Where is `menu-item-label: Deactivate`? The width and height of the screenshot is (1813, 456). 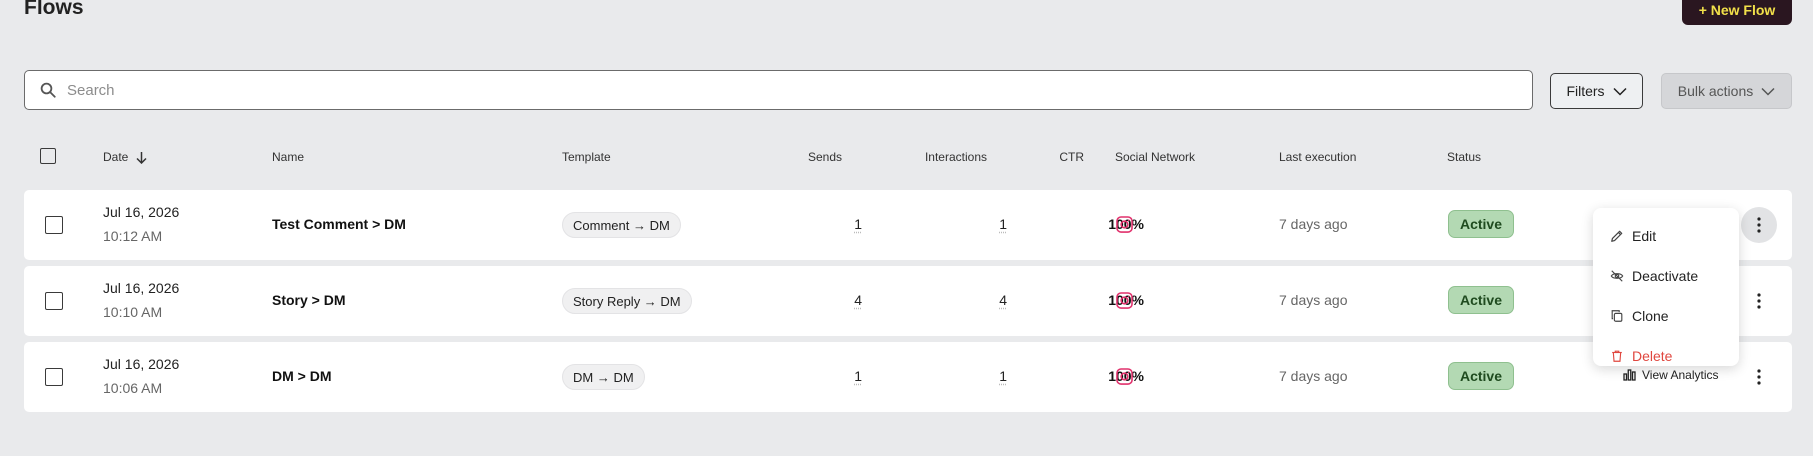 menu-item-label: Deactivate is located at coordinates (1665, 276).